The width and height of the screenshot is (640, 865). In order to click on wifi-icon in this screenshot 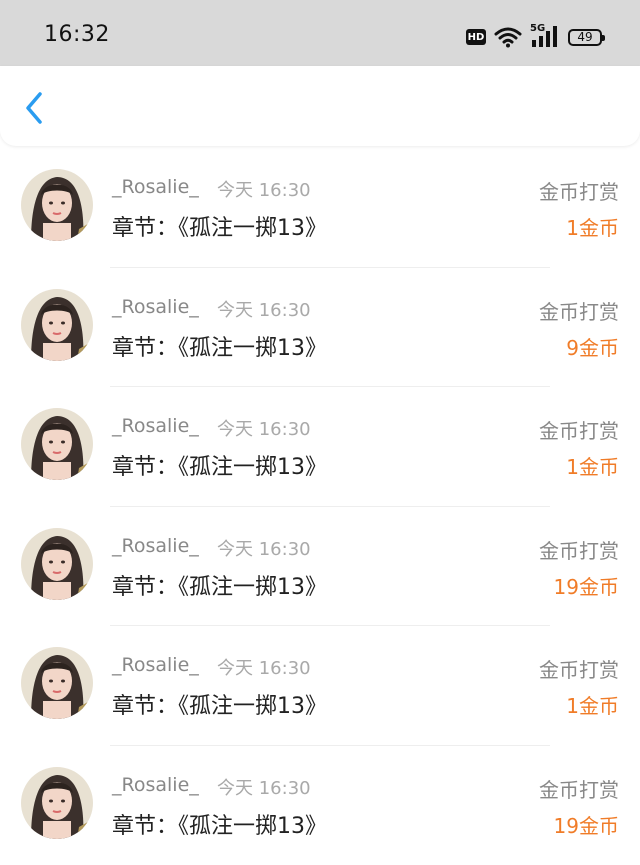, I will do `click(508, 37)`.